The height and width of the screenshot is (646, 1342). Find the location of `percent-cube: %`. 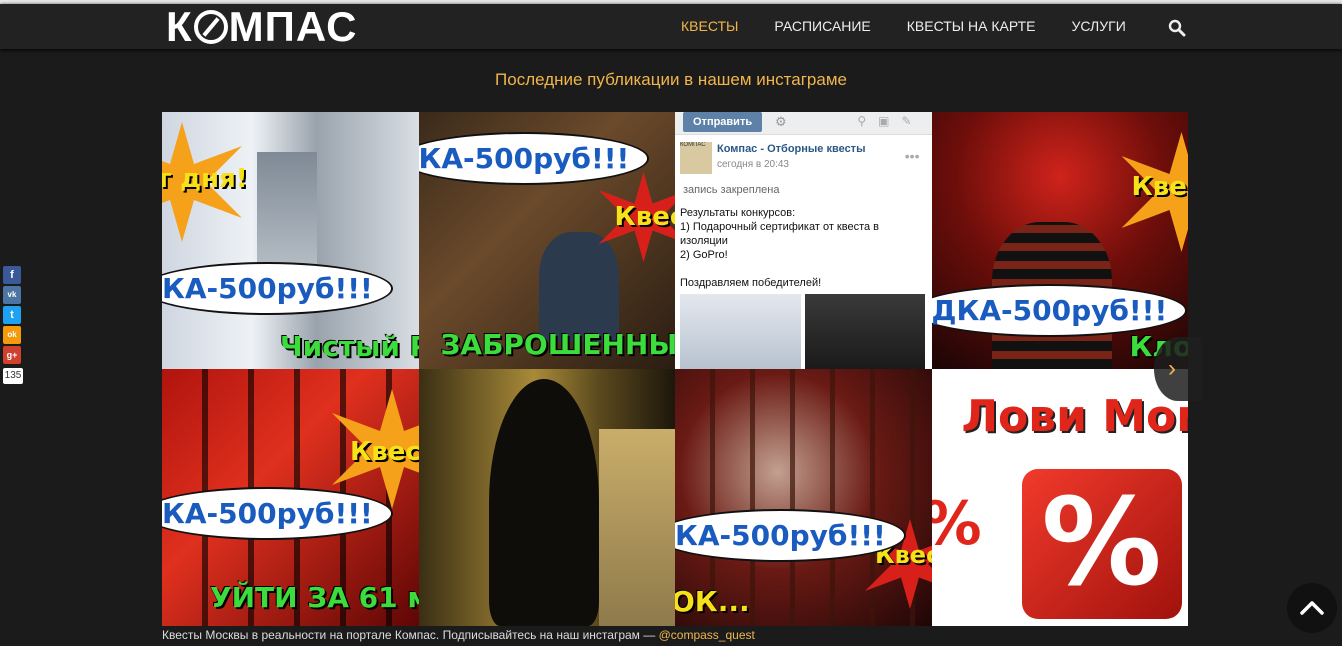

percent-cube: % is located at coordinates (1101, 544).